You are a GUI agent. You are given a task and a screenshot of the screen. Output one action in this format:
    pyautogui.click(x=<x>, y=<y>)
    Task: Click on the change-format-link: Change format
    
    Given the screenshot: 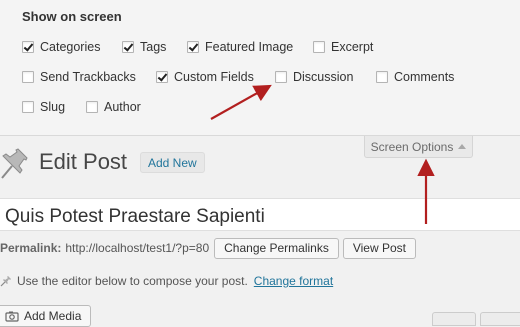 What is the action you would take?
    pyautogui.click(x=293, y=281)
    